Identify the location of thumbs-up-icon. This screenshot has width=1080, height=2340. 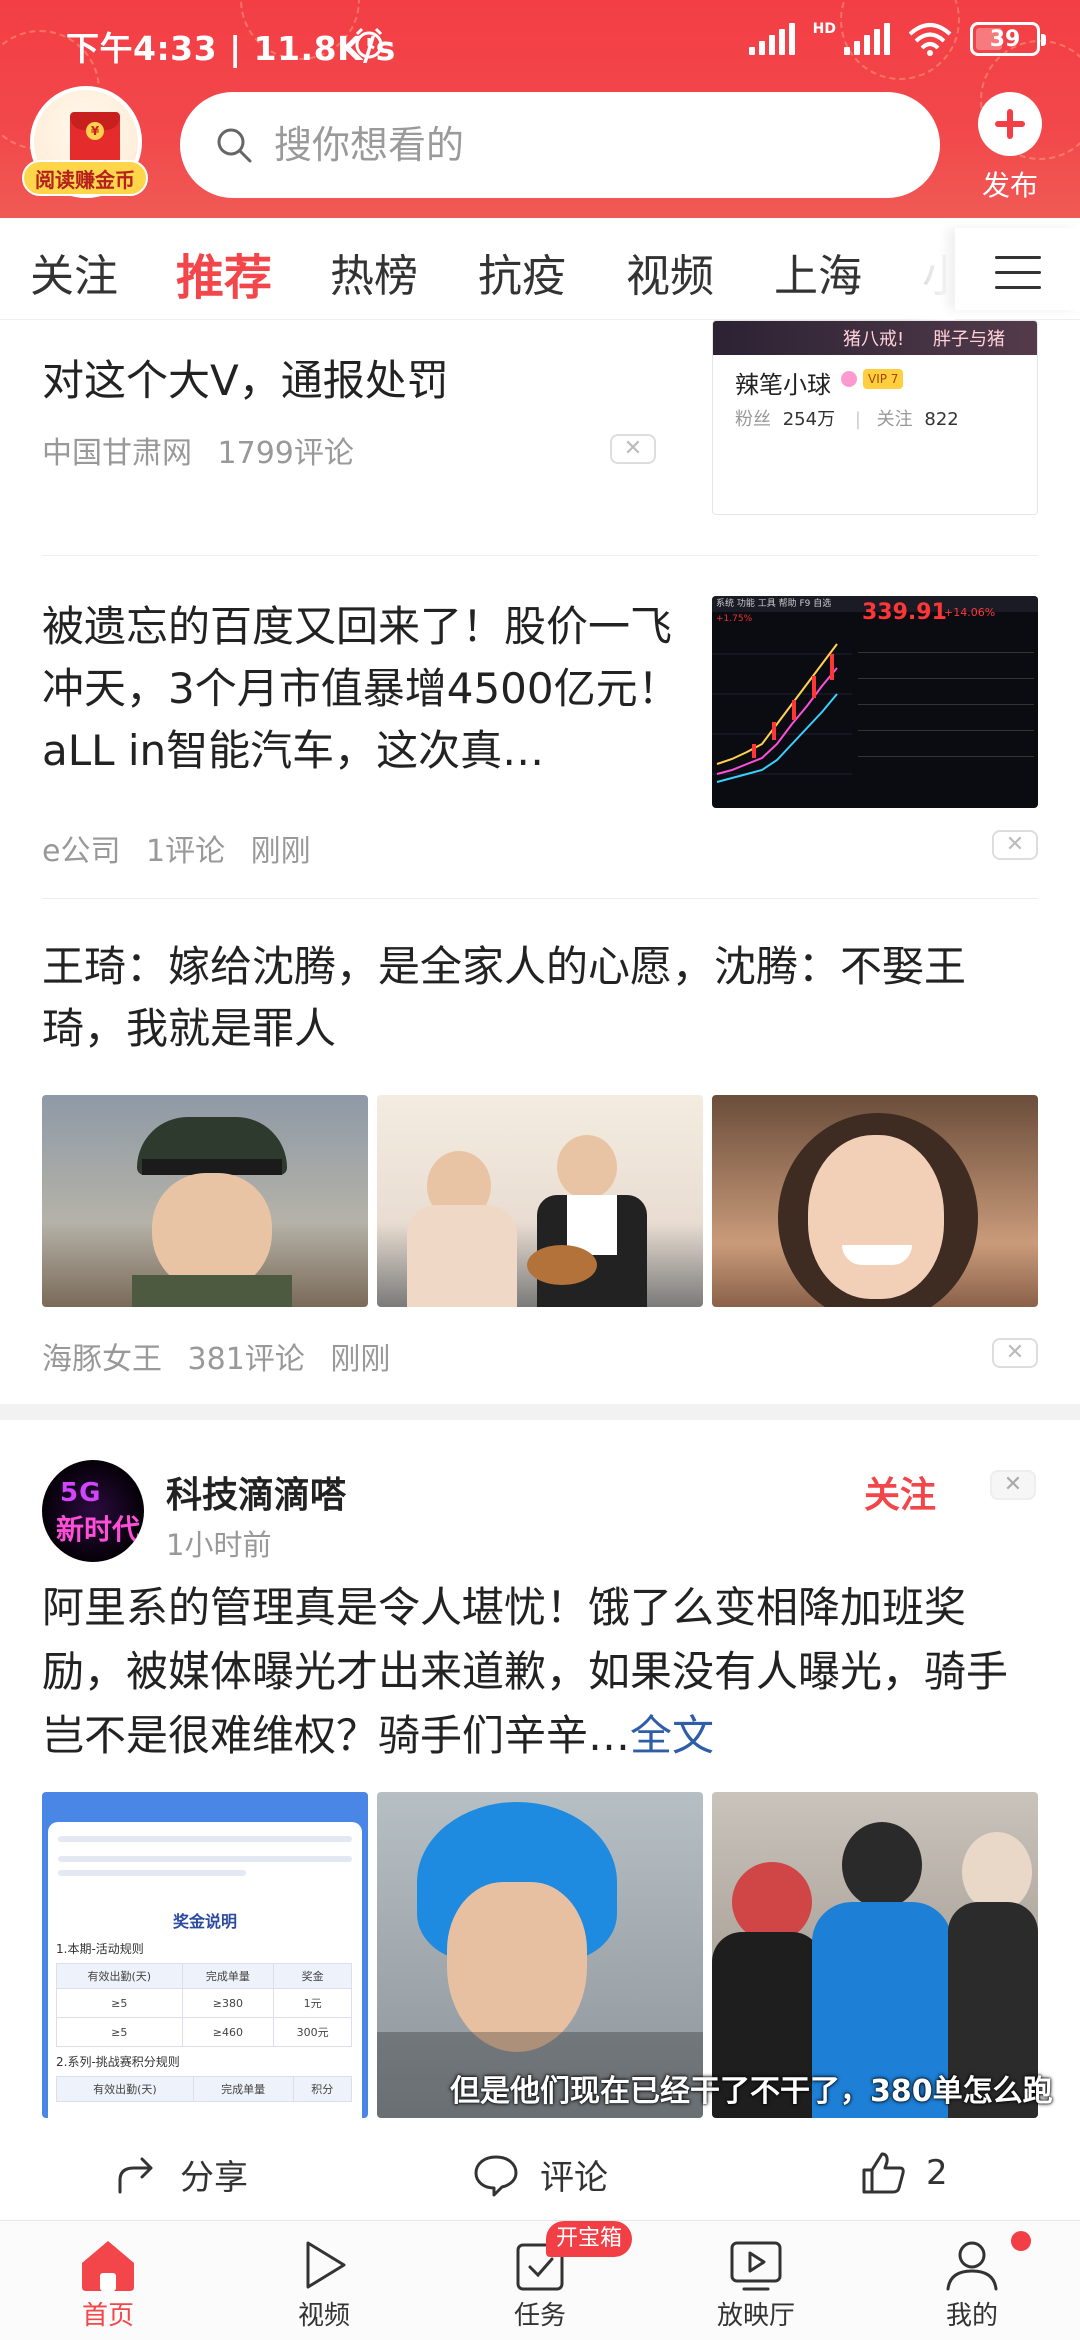
(883, 2173).